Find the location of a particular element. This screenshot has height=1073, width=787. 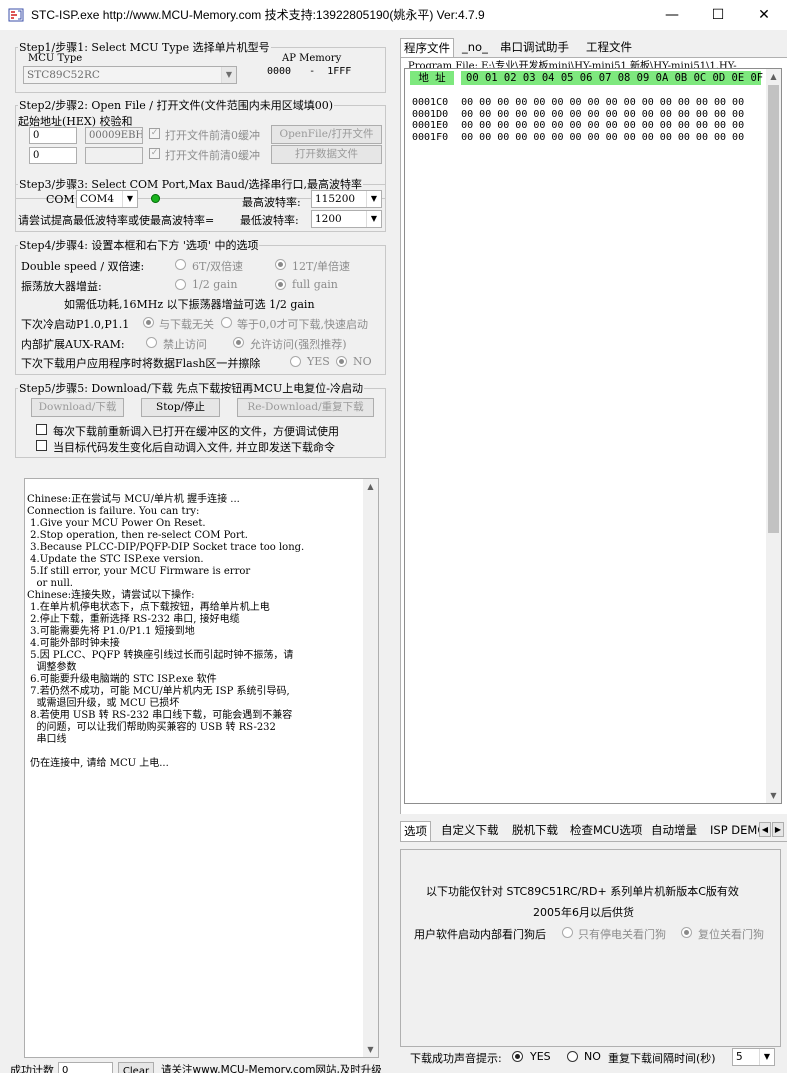

com-port-value: COM4 is located at coordinates (97, 199).